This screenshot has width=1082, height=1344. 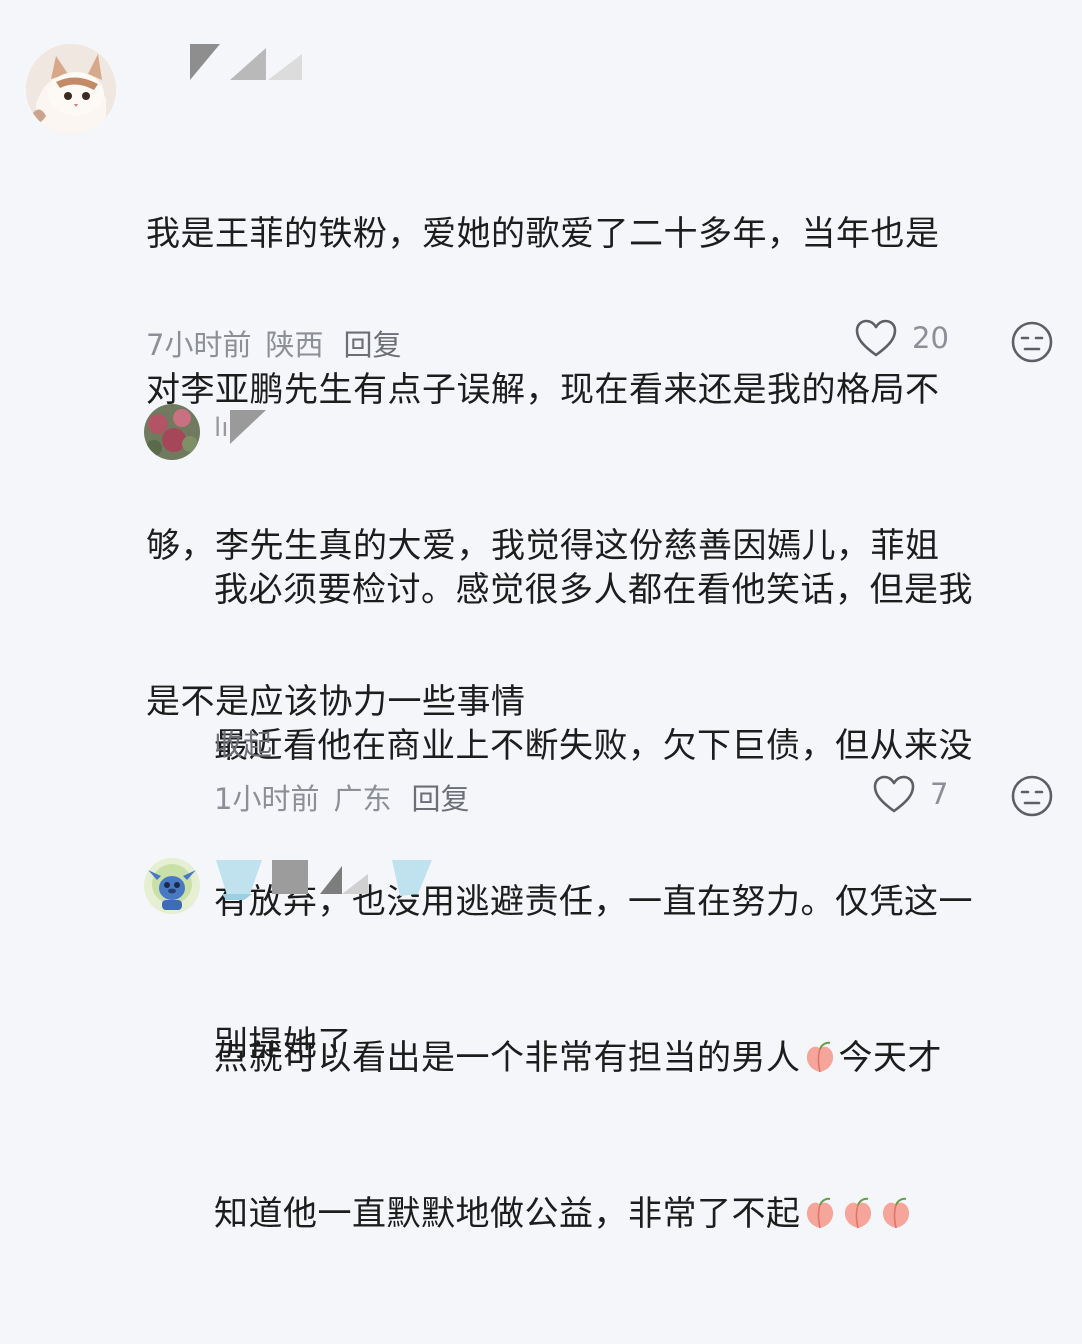 I want to click on flower-avatar-icon, so click(x=172, y=432).